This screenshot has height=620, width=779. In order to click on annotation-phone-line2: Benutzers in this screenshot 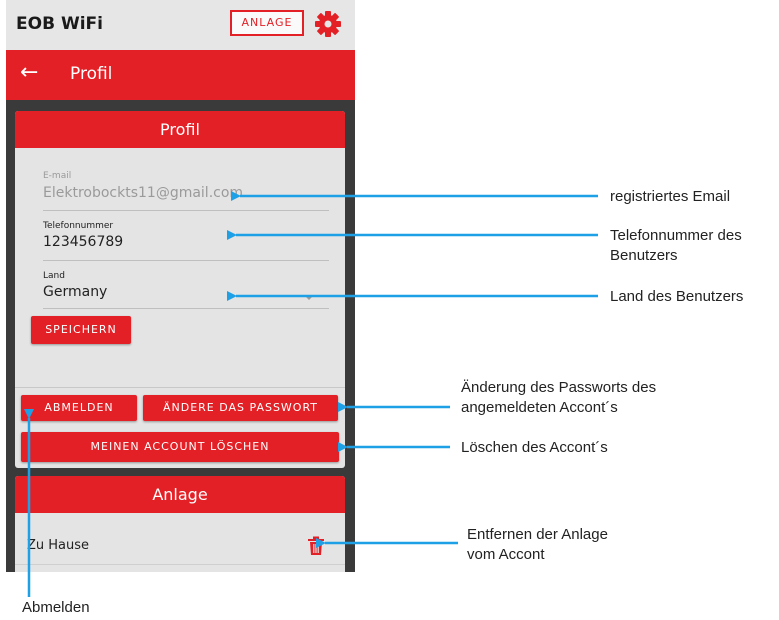, I will do `click(644, 255)`.